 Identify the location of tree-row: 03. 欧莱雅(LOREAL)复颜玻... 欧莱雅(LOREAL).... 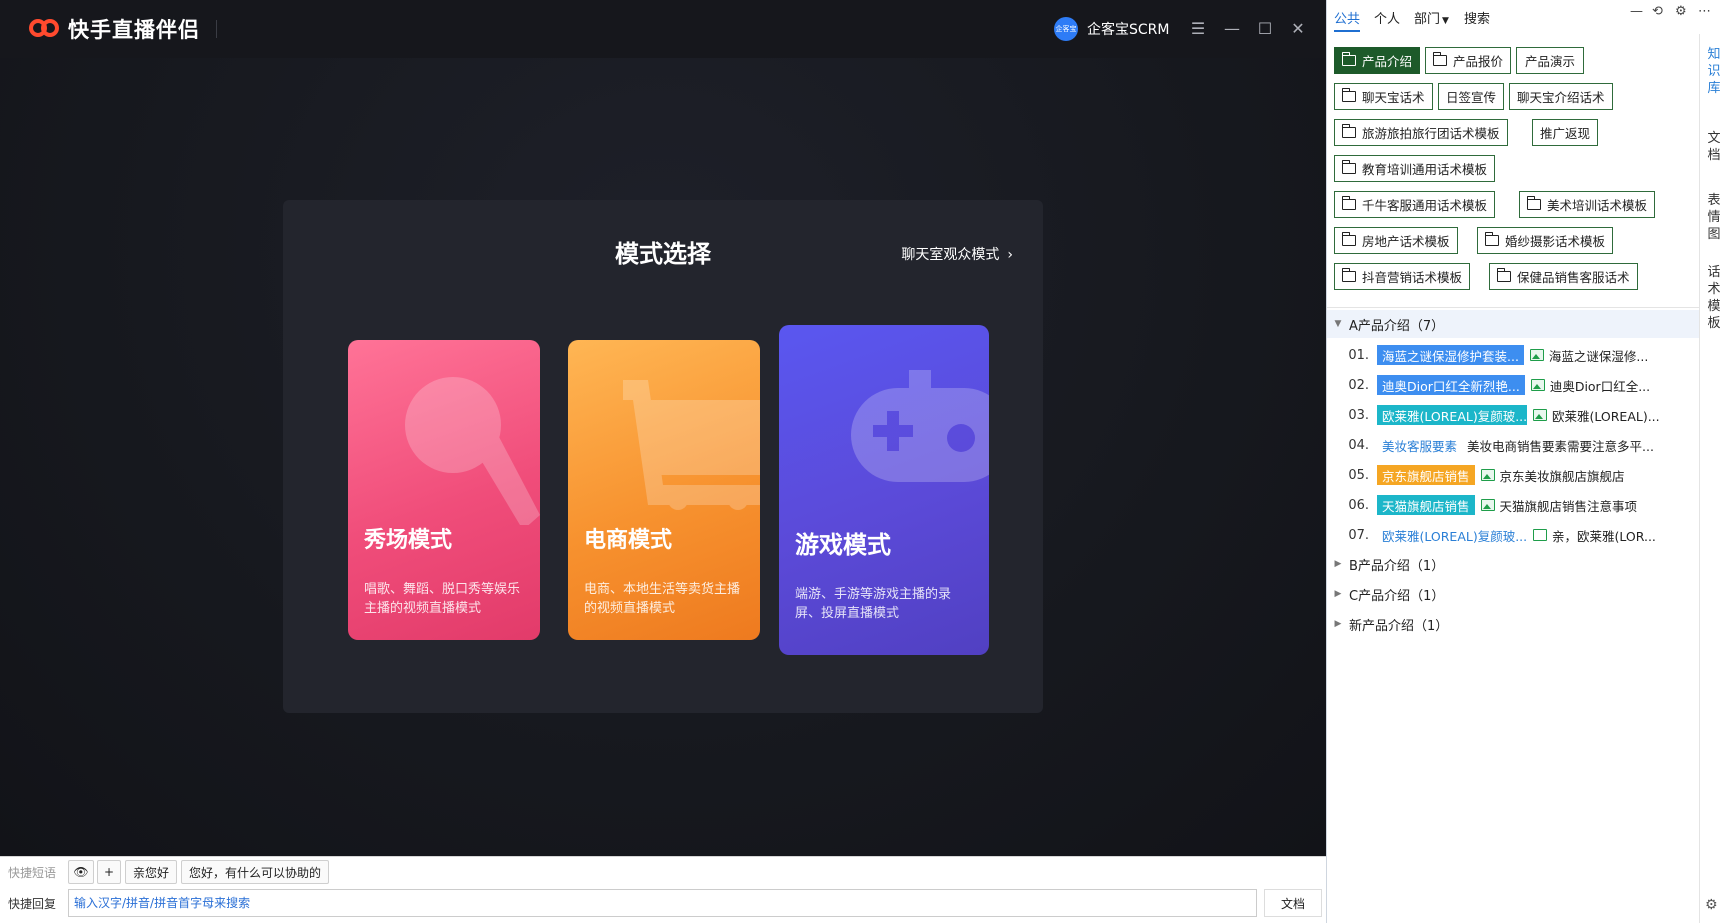
(1513, 415).